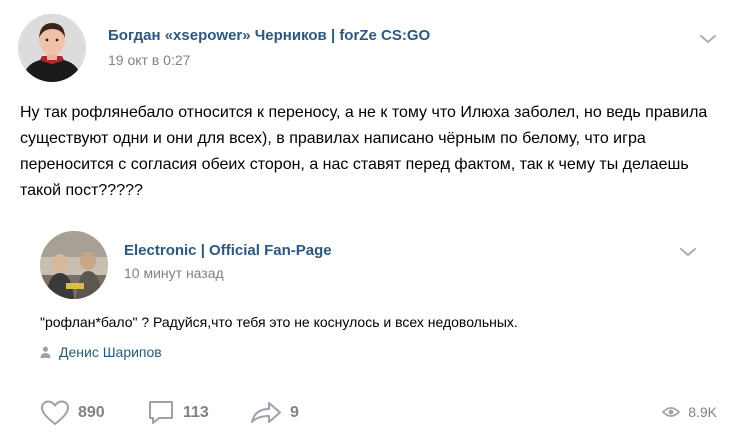  Describe the element at coordinates (52, 48) in the screenshot. I see `author-avatar` at that location.